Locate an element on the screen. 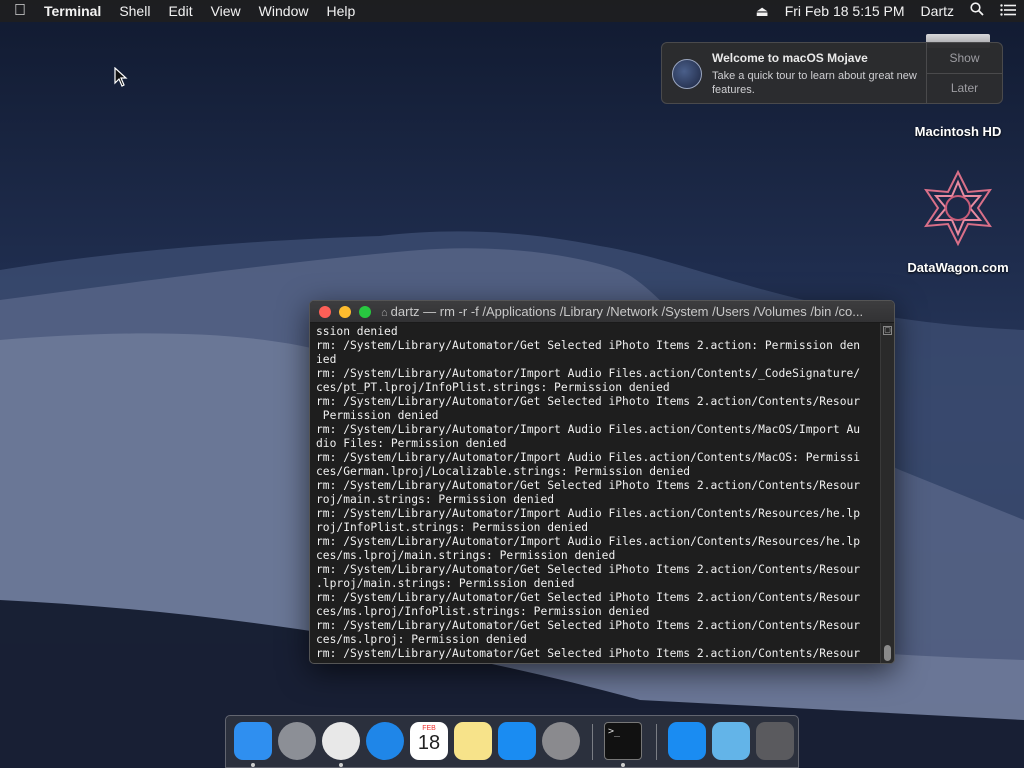 This screenshot has height=768, width=1024. notes-icon is located at coordinates (473, 741).